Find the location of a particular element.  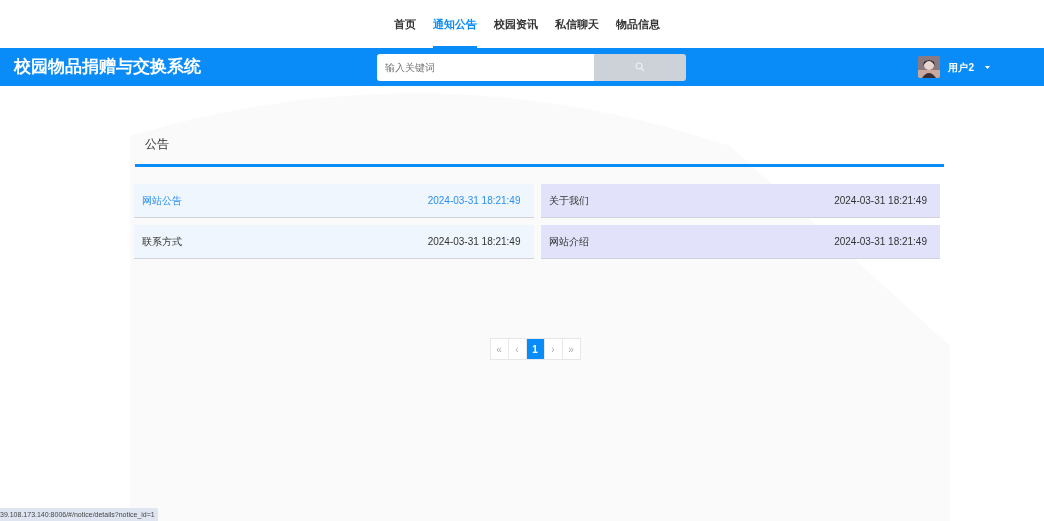

nav-tab: 校园资讯 is located at coordinates (516, 24).